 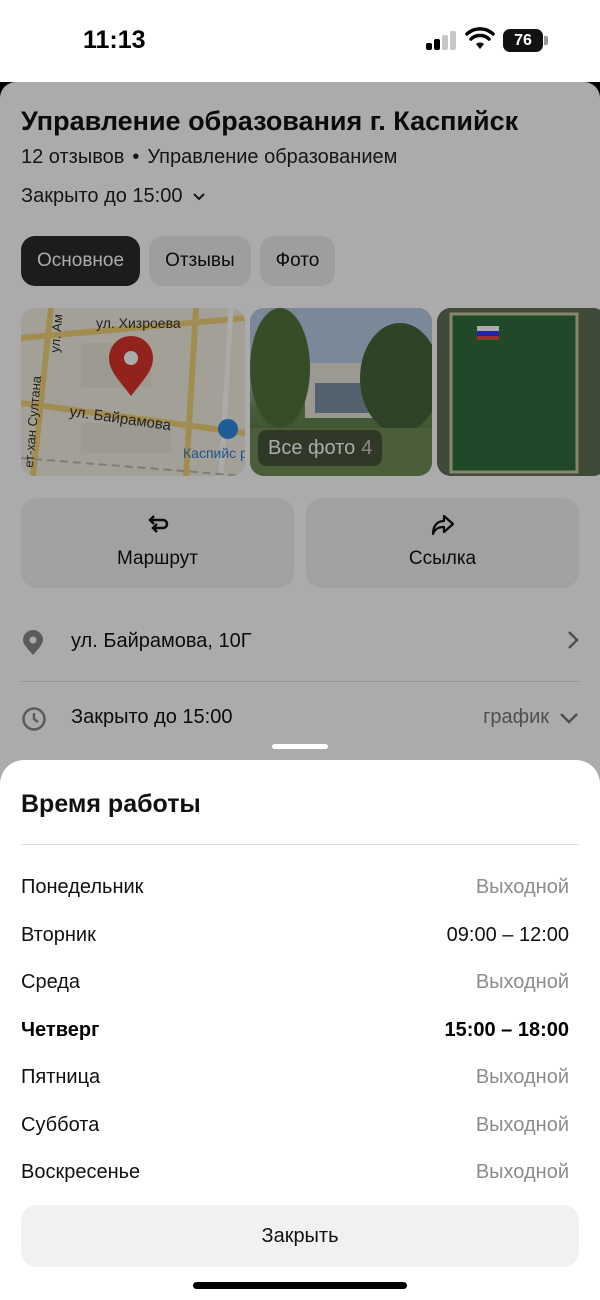 I want to click on schedule-day: Воскресенье Выходной, so click(x=295, y=1173).